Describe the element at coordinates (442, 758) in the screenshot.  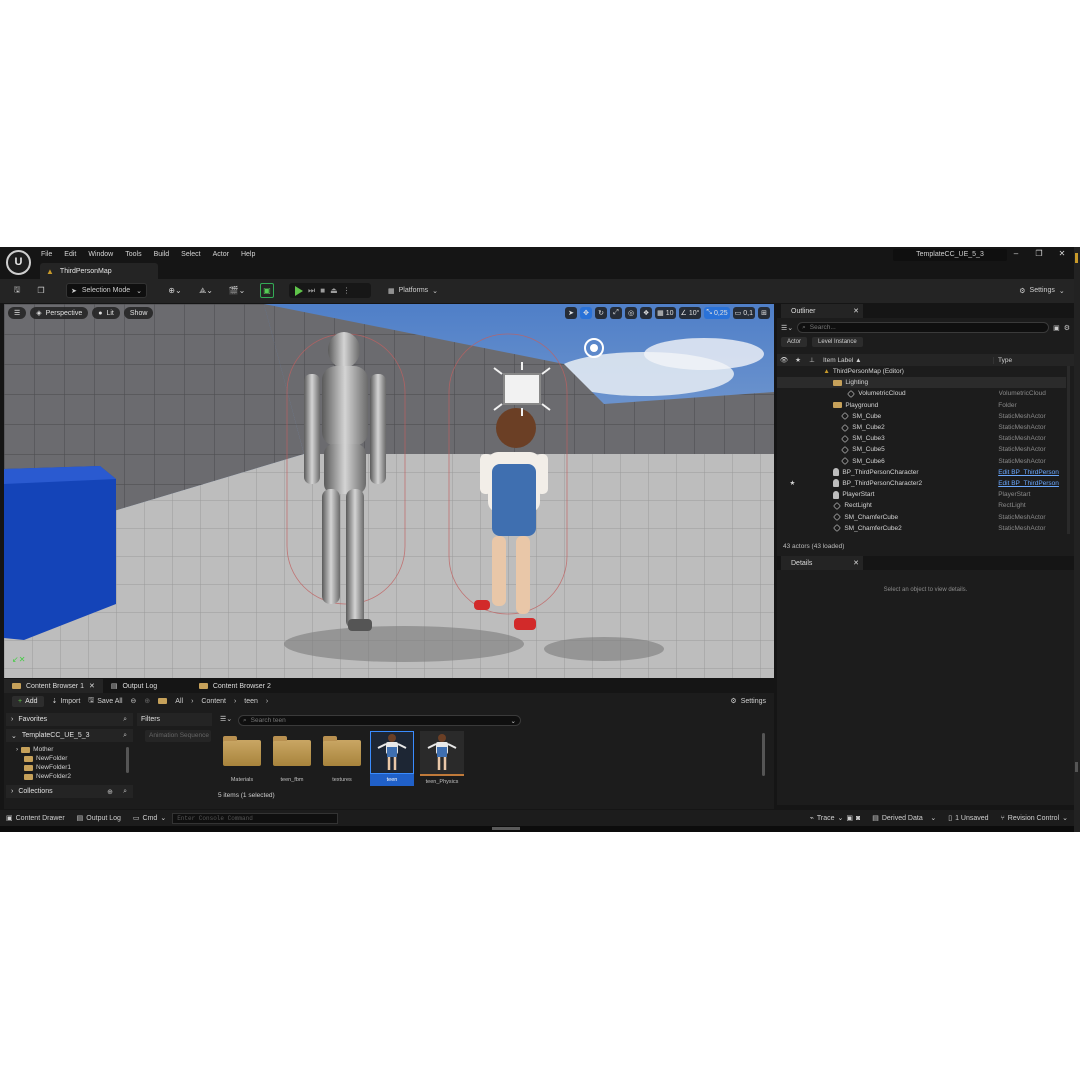
I see `asset-physics-teen: teen_Physics` at that location.